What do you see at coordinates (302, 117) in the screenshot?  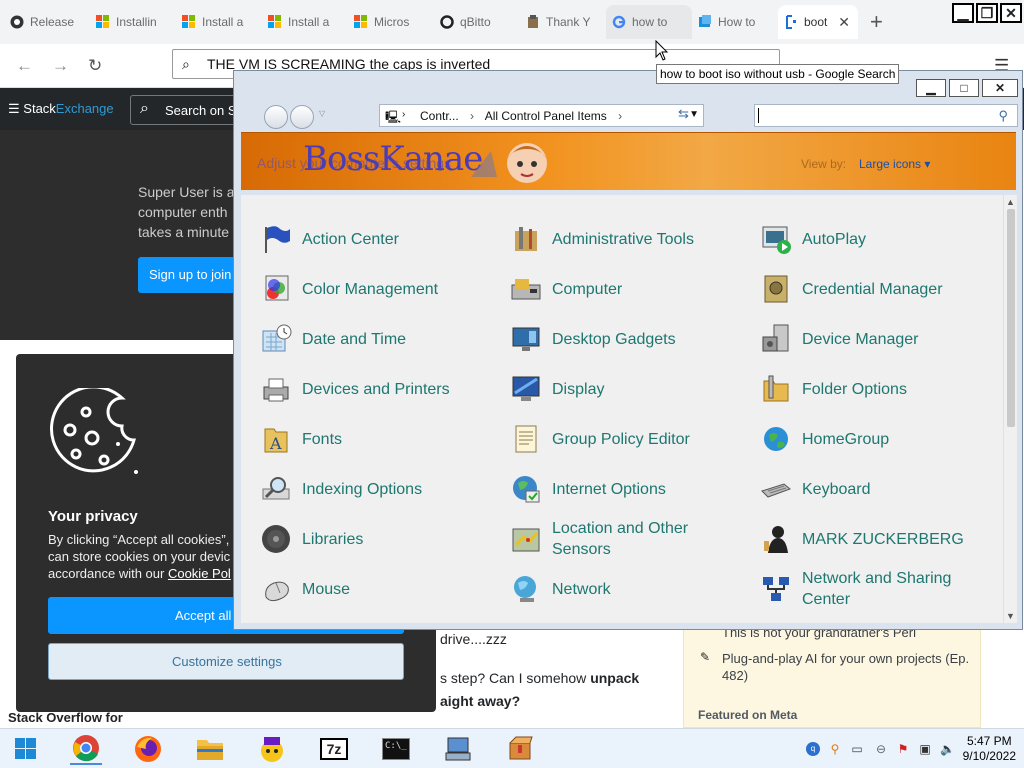 I see `cp-forward-button` at bounding box center [302, 117].